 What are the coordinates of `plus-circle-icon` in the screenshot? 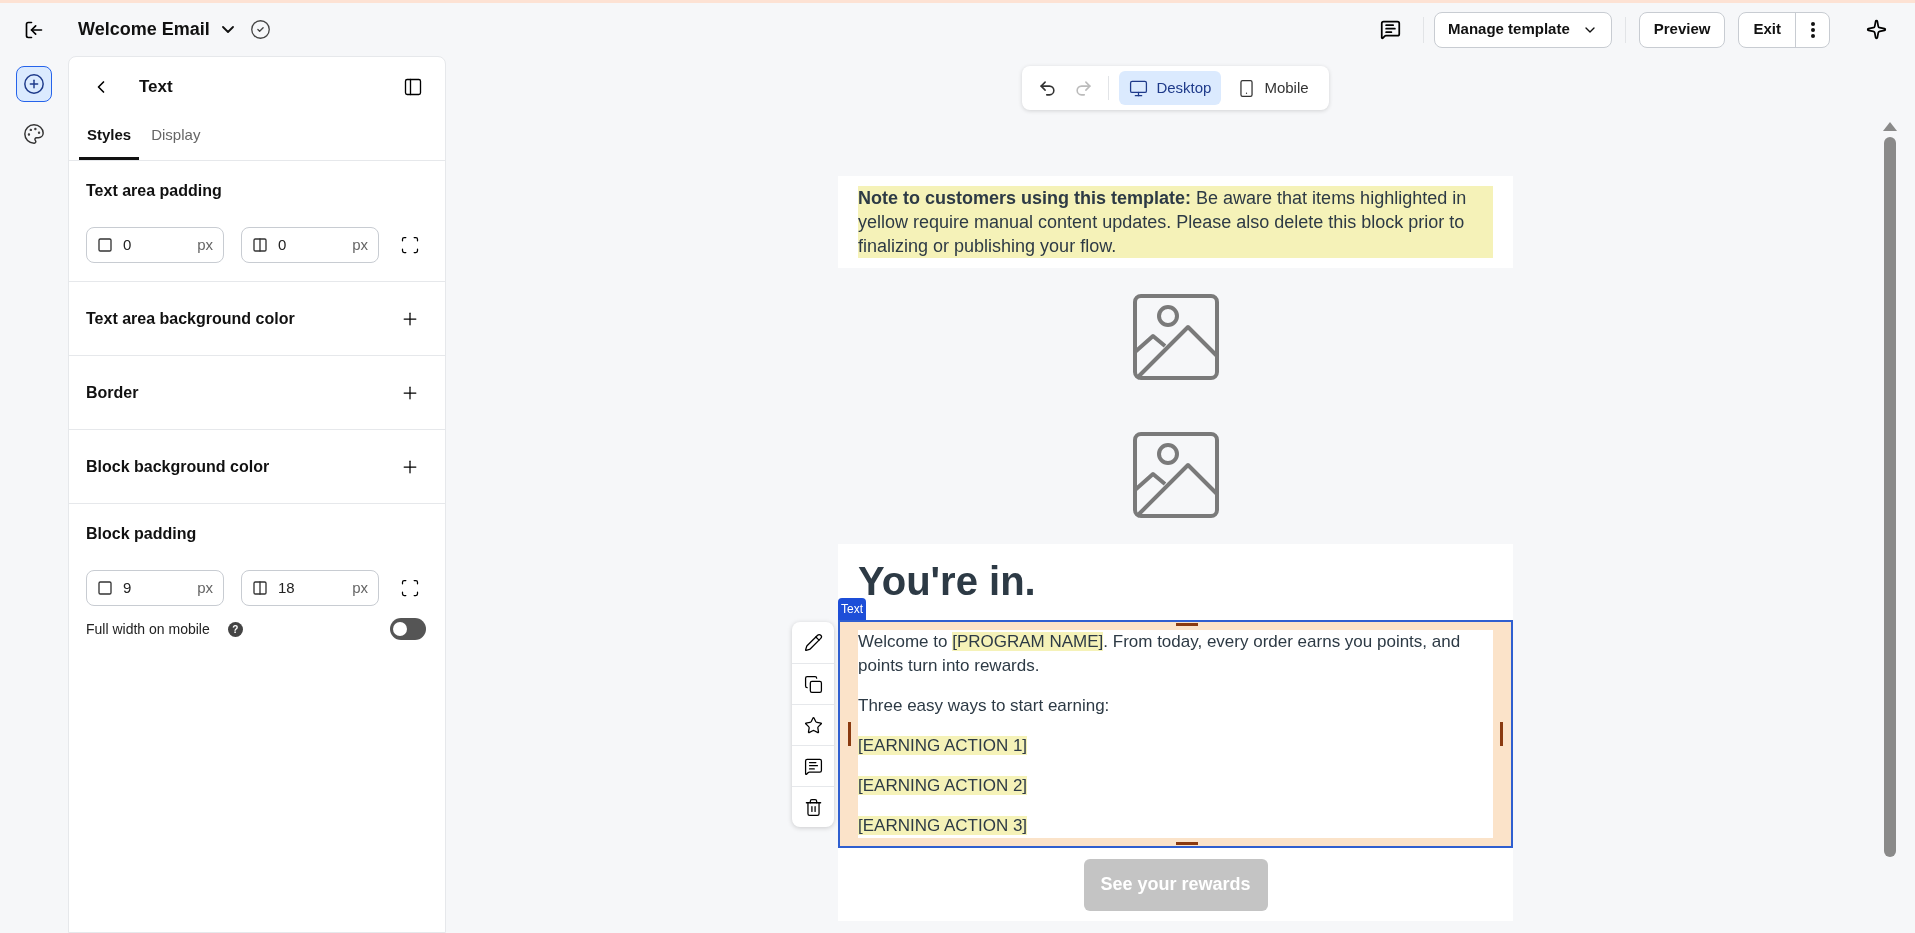 It's located at (34, 84).